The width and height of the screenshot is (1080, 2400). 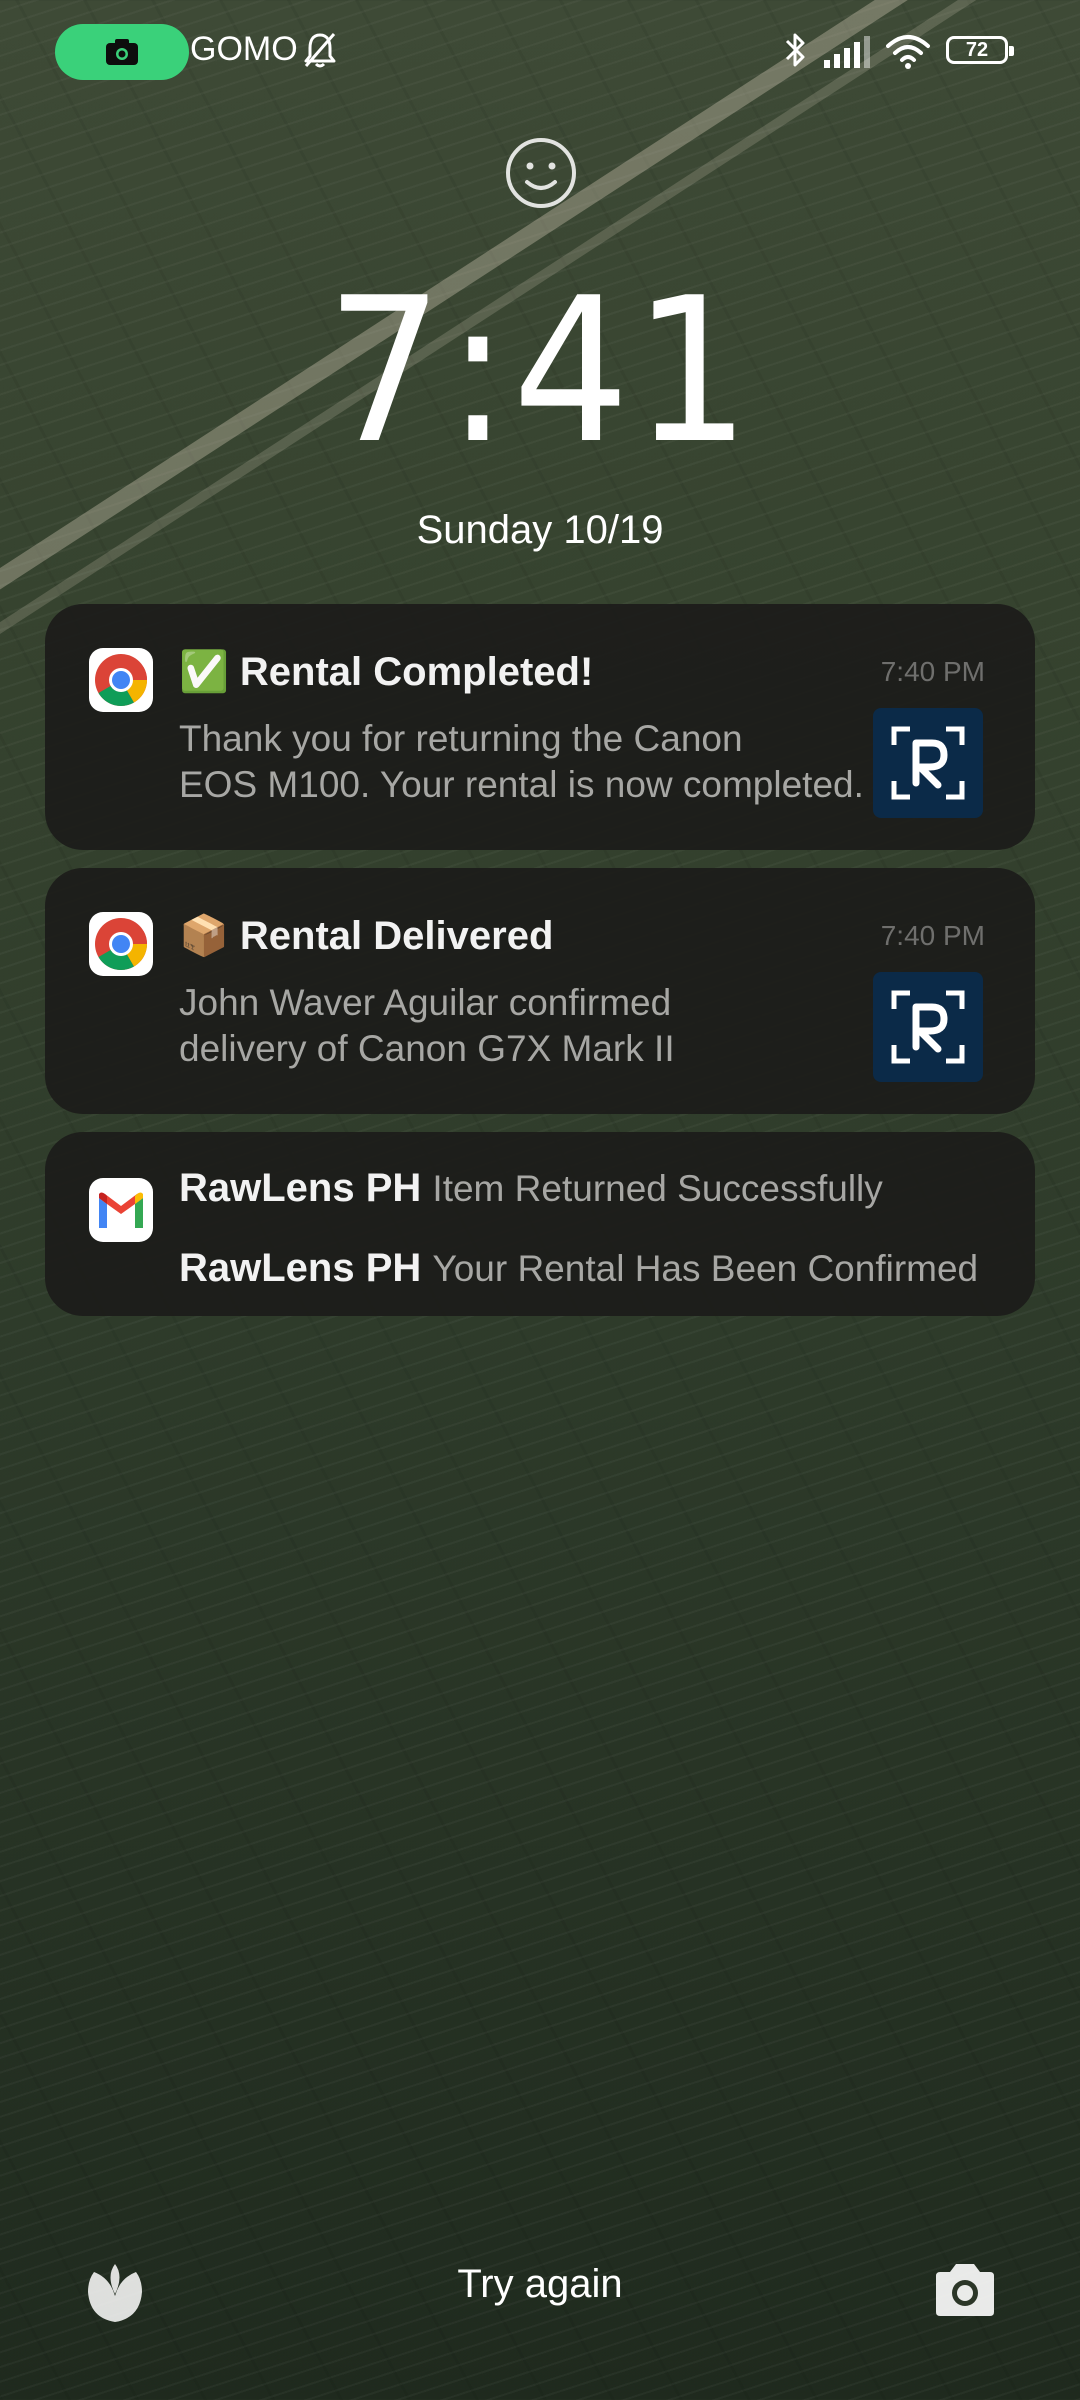 I want to click on camera-record-icon, so click(x=122, y=52).